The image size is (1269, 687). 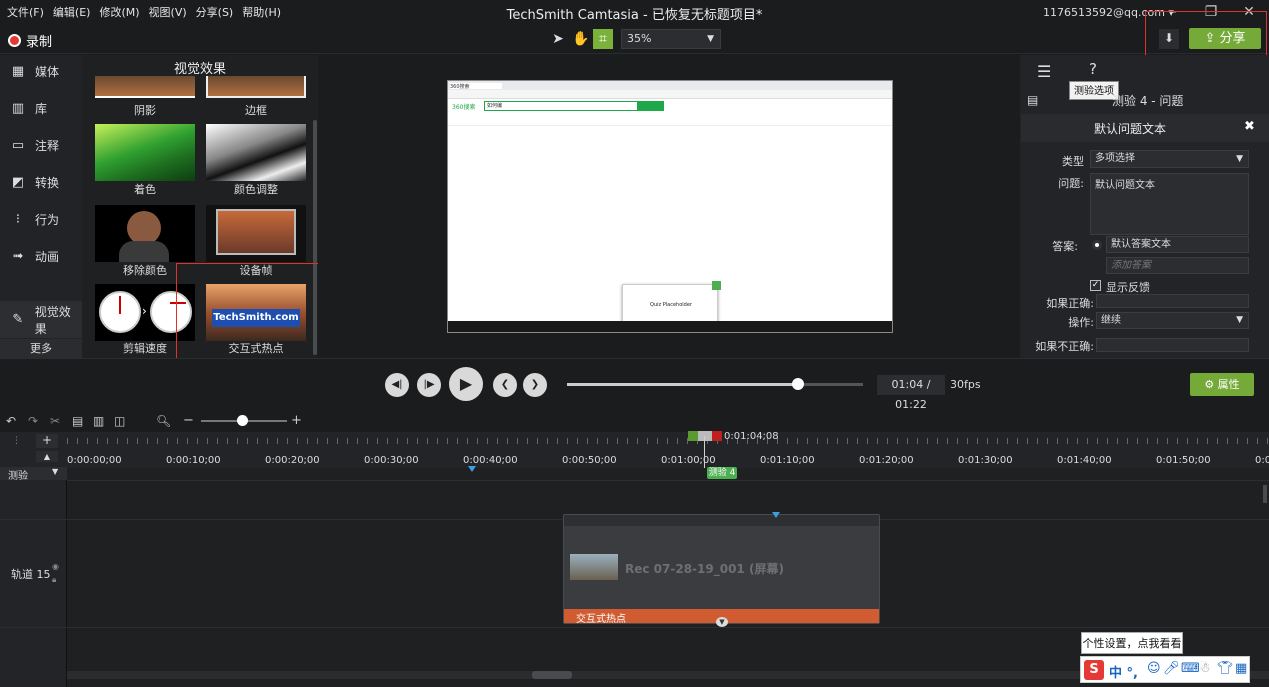 I want to click on screen-logo: 360搜索, so click(x=464, y=107).